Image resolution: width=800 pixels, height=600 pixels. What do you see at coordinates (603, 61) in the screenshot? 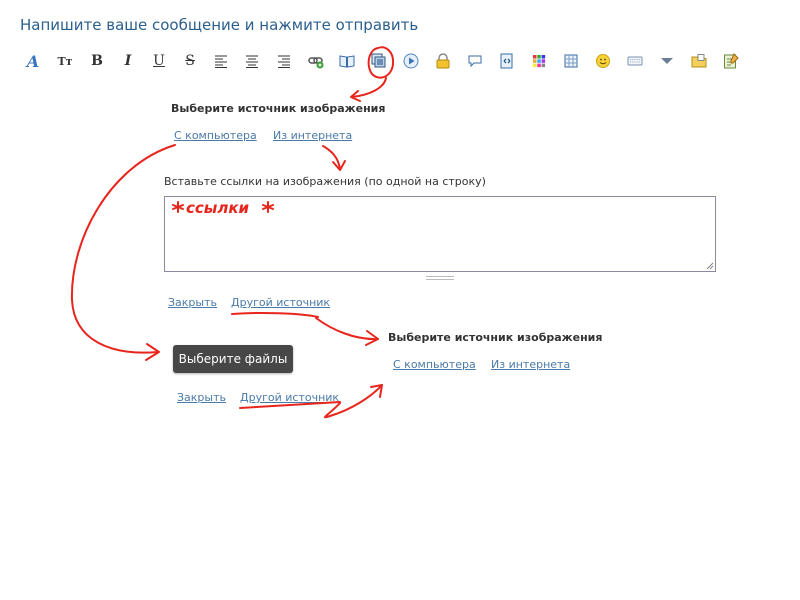
I see `smiley-icon` at bounding box center [603, 61].